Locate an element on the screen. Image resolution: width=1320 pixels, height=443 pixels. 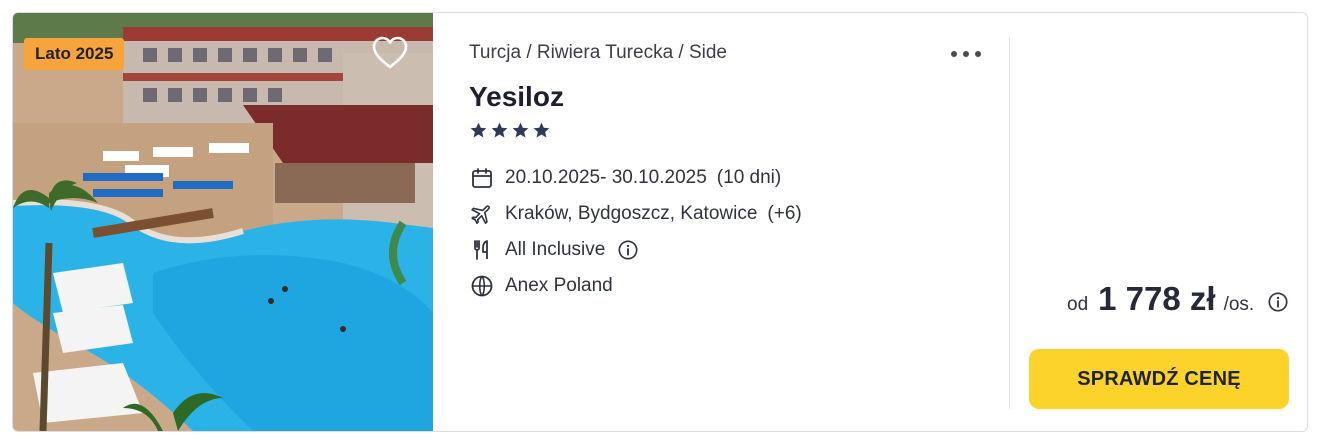
info-circle-icon is located at coordinates (628, 250).